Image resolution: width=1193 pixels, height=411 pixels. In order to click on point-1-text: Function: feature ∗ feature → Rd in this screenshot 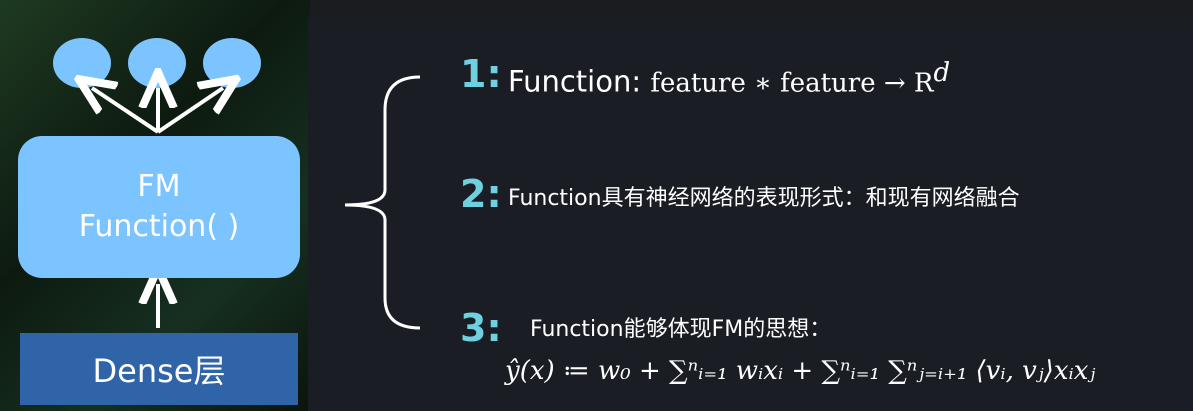, I will do `click(729, 78)`.